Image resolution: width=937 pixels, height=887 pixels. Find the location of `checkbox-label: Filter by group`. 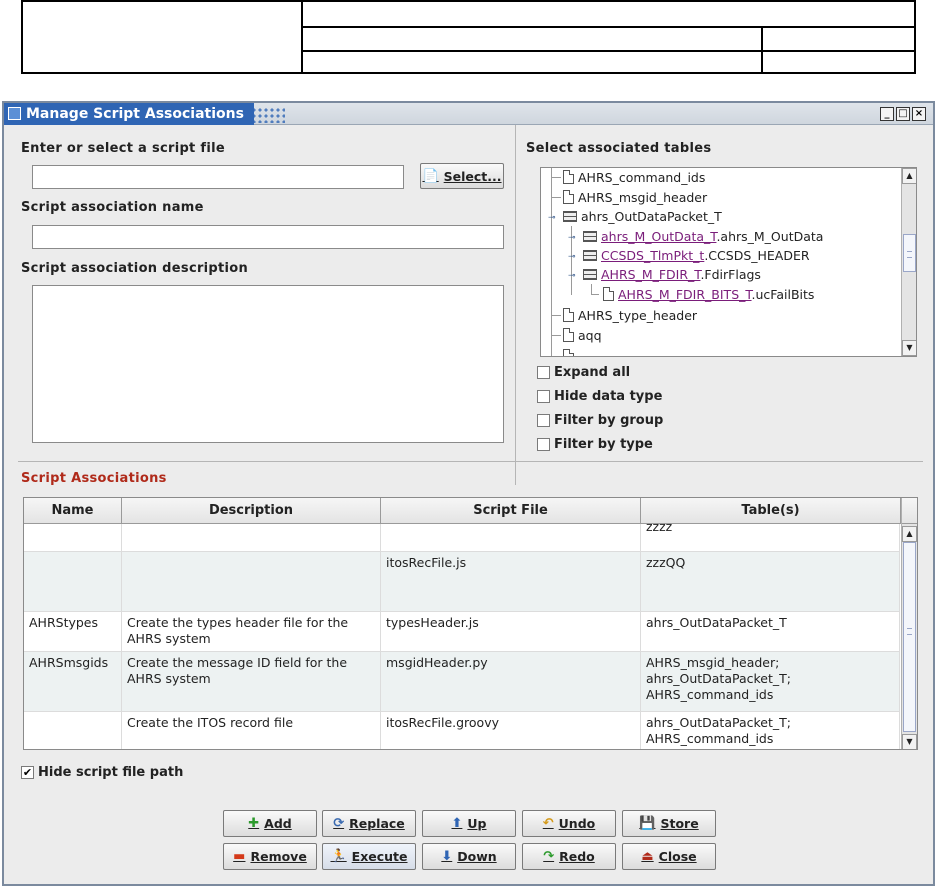

checkbox-label: Filter by group is located at coordinates (609, 420).